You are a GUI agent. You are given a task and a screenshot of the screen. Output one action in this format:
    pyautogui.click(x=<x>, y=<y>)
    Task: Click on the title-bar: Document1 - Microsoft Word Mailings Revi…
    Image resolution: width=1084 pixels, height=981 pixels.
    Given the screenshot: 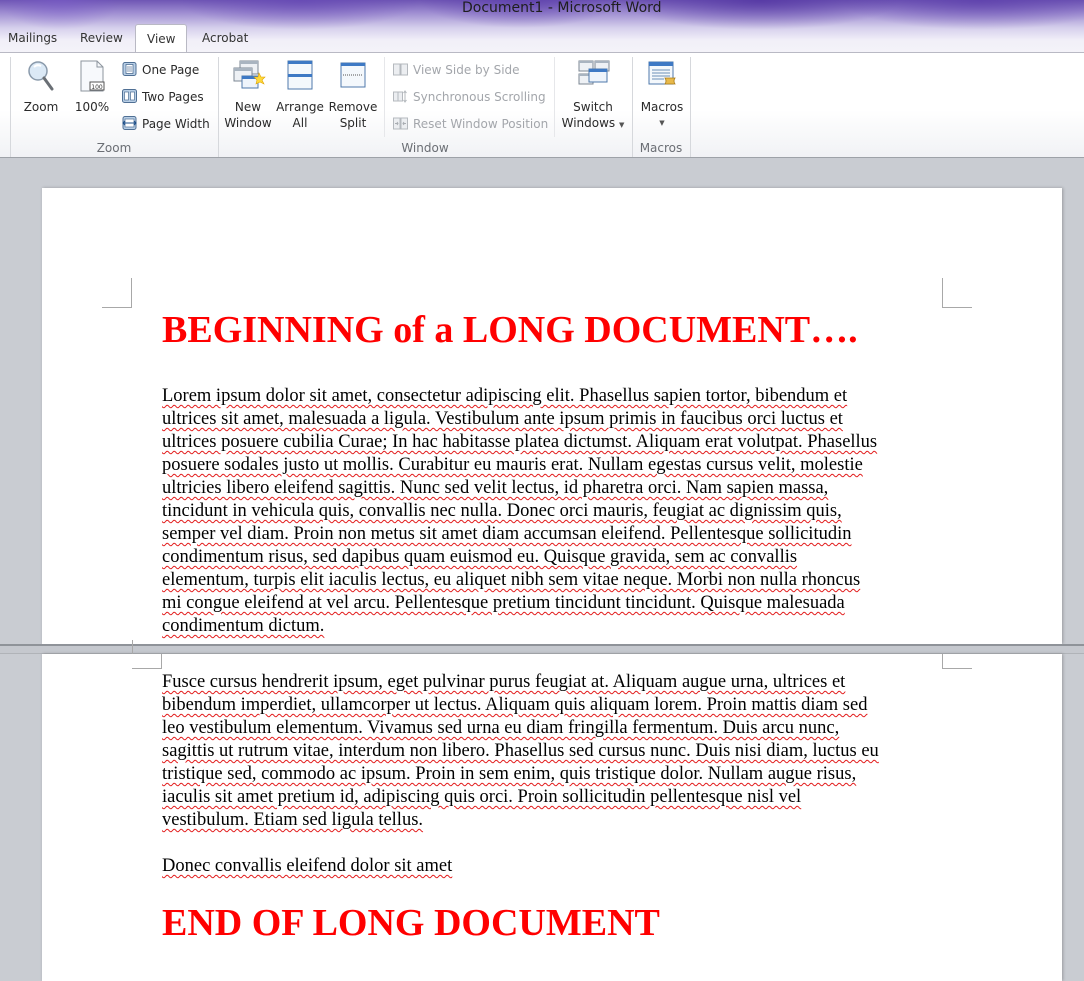 What is the action you would take?
    pyautogui.click(x=542, y=26)
    